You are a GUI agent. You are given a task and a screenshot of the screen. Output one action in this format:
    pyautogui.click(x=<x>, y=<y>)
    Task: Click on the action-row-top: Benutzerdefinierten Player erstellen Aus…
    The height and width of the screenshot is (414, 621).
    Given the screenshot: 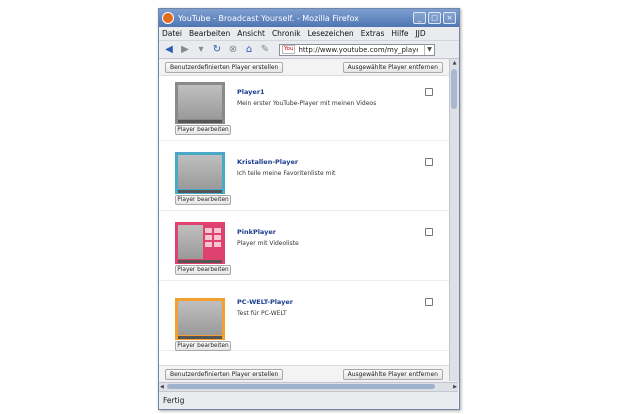 What is the action you would take?
    pyautogui.click(x=304, y=67)
    